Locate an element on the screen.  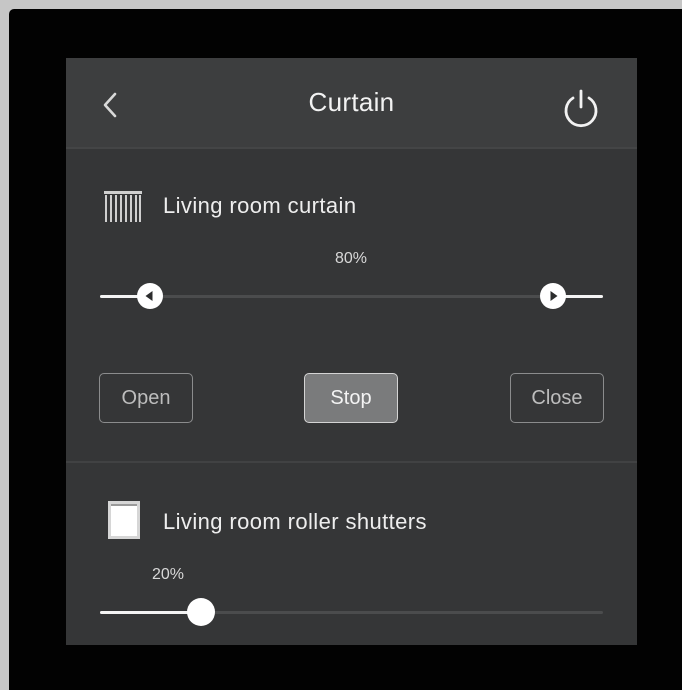
power-button is located at coordinates (581, 108).